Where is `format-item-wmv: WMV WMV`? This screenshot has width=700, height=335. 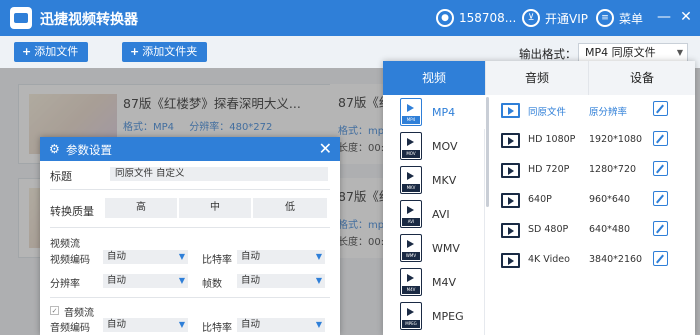
format-item-wmv: WMV WMV is located at coordinates (434, 248).